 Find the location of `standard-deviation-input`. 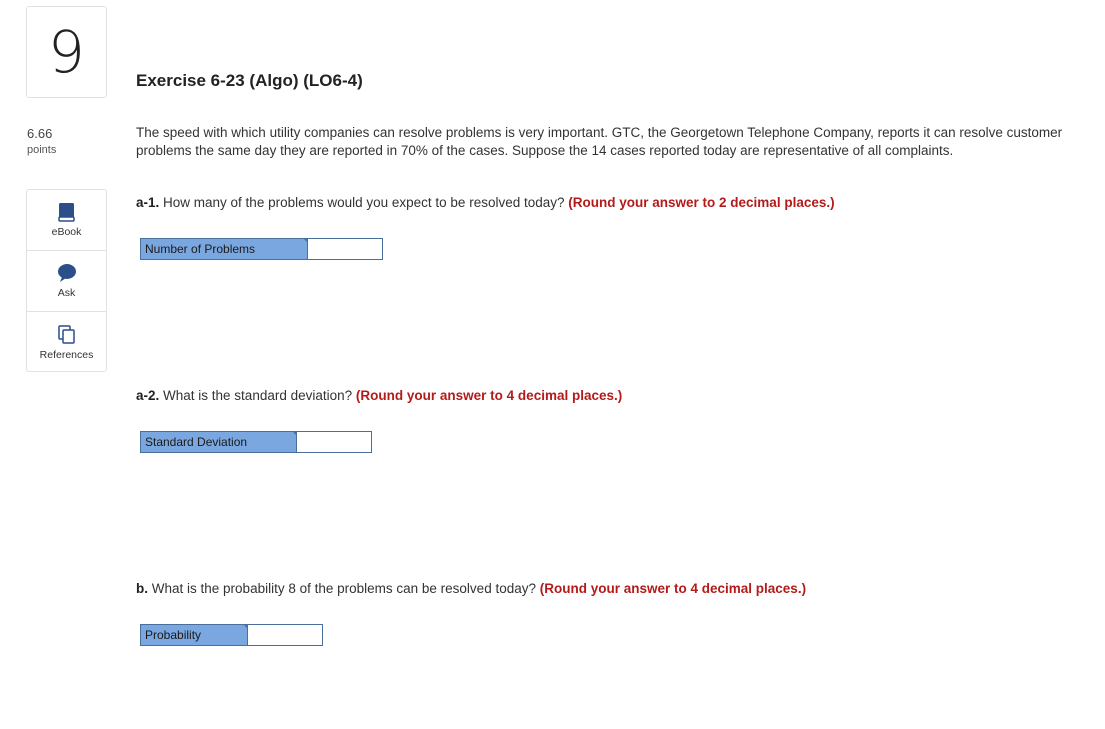

standard-deviation-input is located at coordinates (334, 442).